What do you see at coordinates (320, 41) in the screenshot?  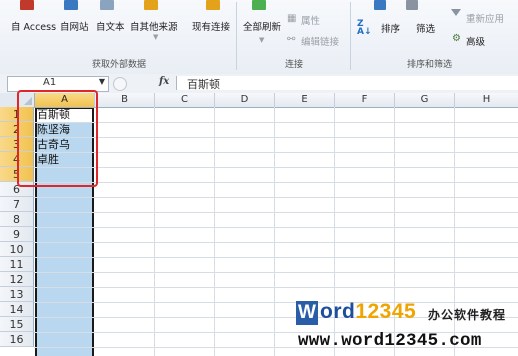 I see `edit-links-button: 编辑链接` at bounding box center [320, 41].